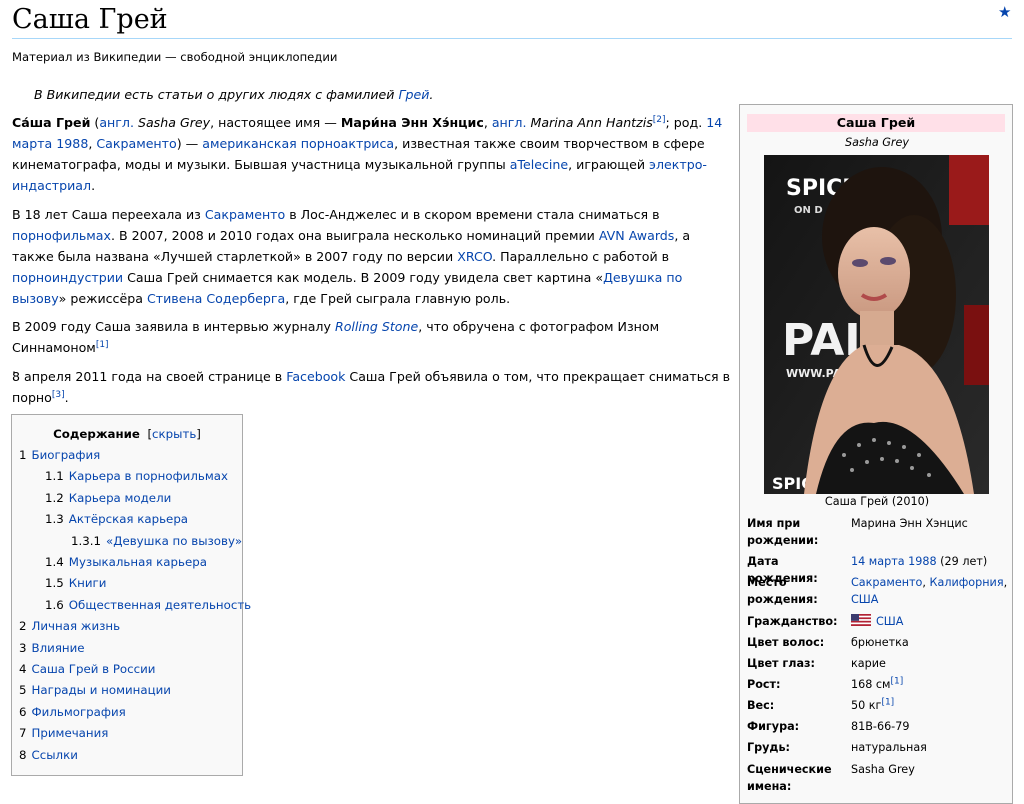  Describe the element at coordinates (877, 501) in the screenshot. I see `photo-caption: Саша Грей (2010)` at that location.